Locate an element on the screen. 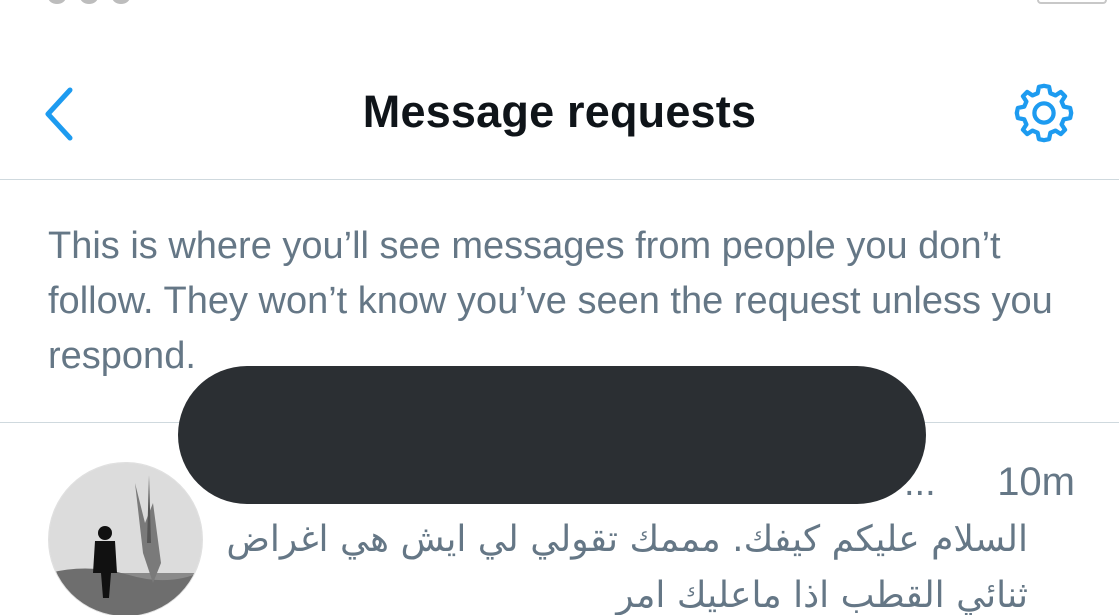  timestamp: 10m is located at coordinates (1036, 482).